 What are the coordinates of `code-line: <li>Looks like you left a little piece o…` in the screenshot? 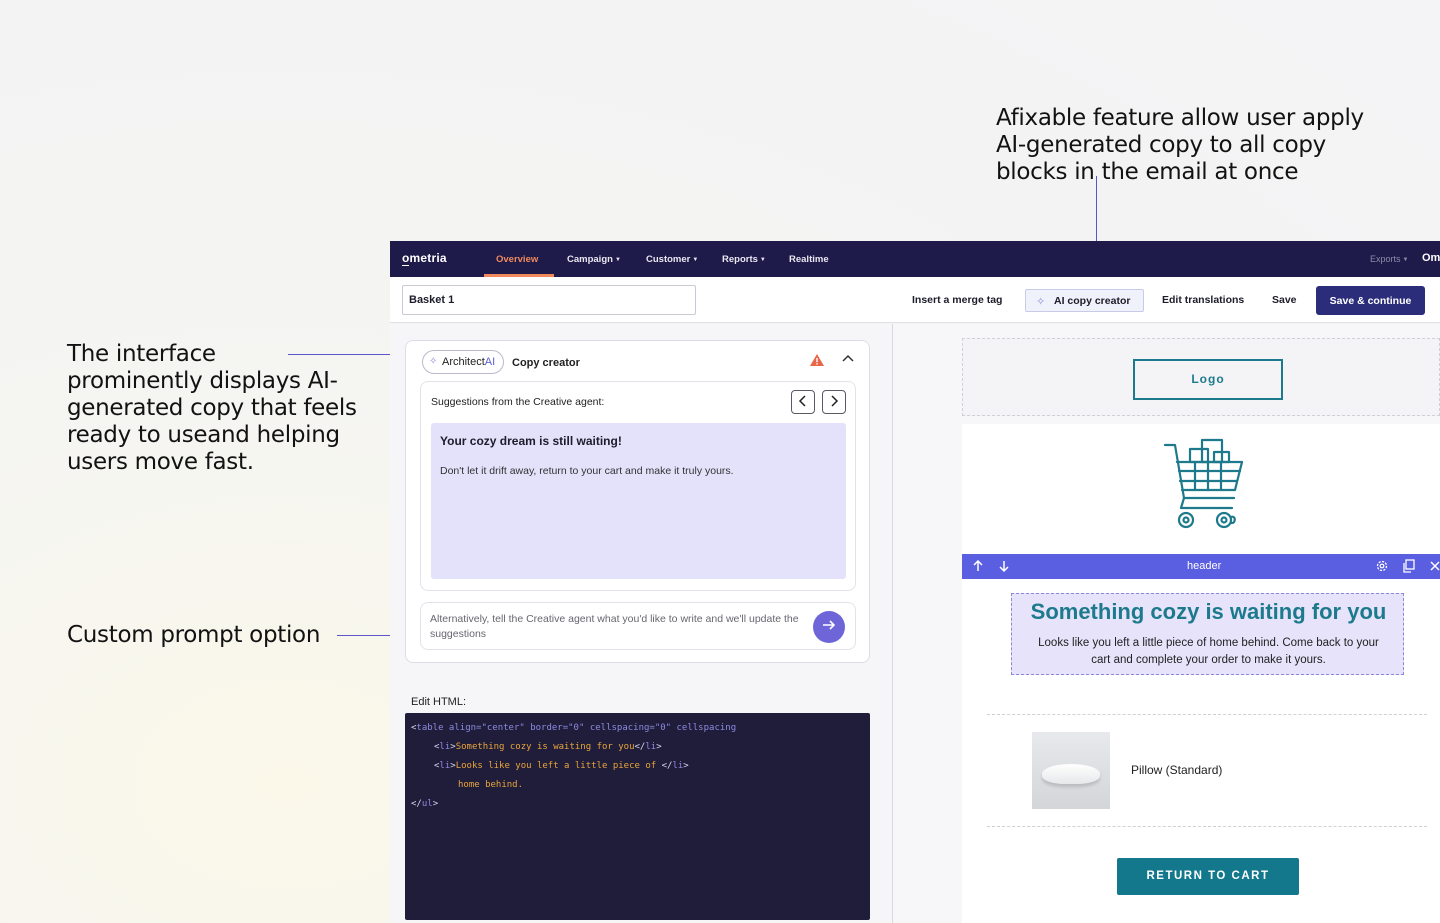 It's located at (637, 770).